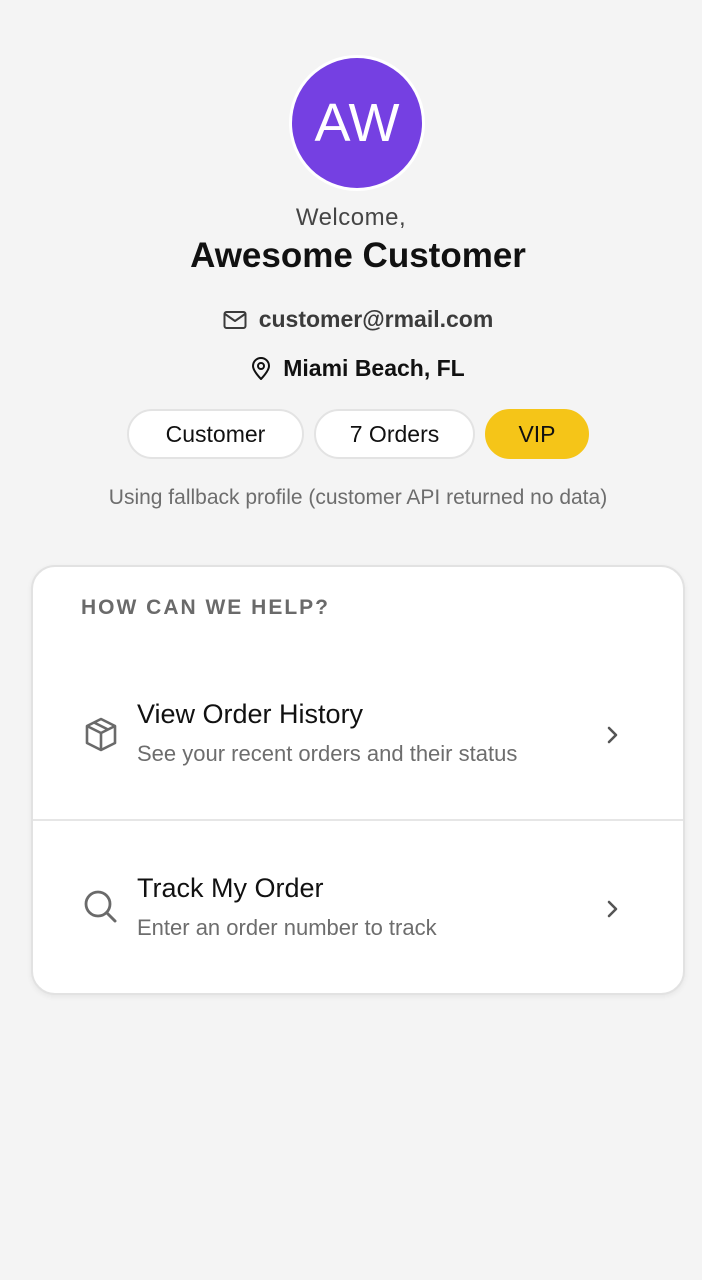 The image size is (702, 1280). What do you see at coordinates (261, 368) in the screenshot?
I see `map-pin-icon` at bounding box center [261, 368].